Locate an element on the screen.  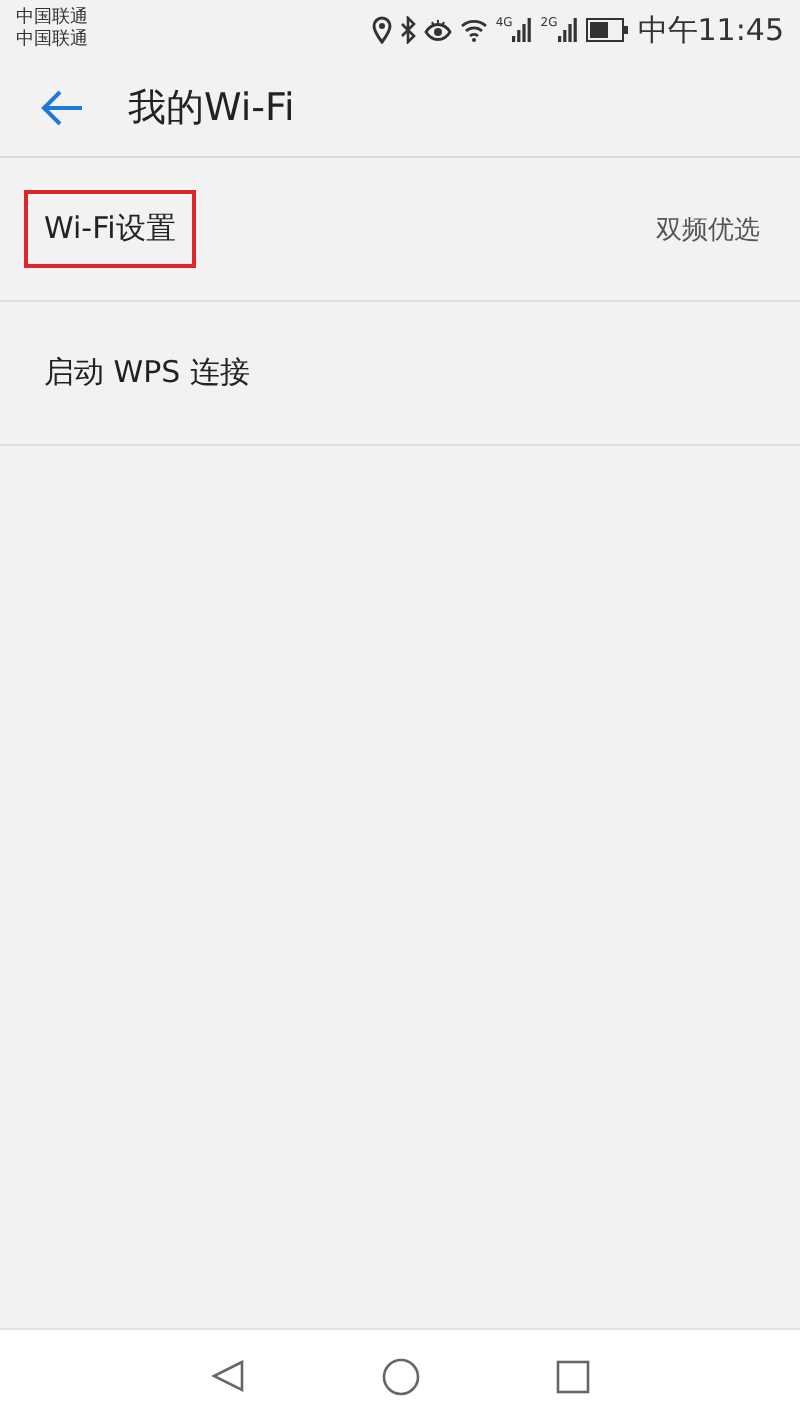
settings-row: 启动 WPS 连接 is located at coordinates (400, 374).